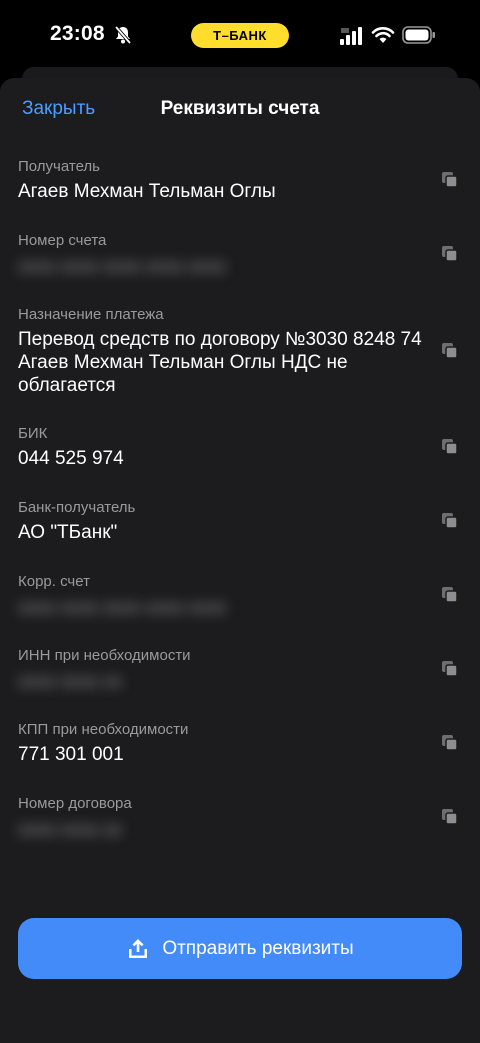  Describe the element at coordinates (138, 949) in the screenshot. I see `share-upload-icon` at that location.